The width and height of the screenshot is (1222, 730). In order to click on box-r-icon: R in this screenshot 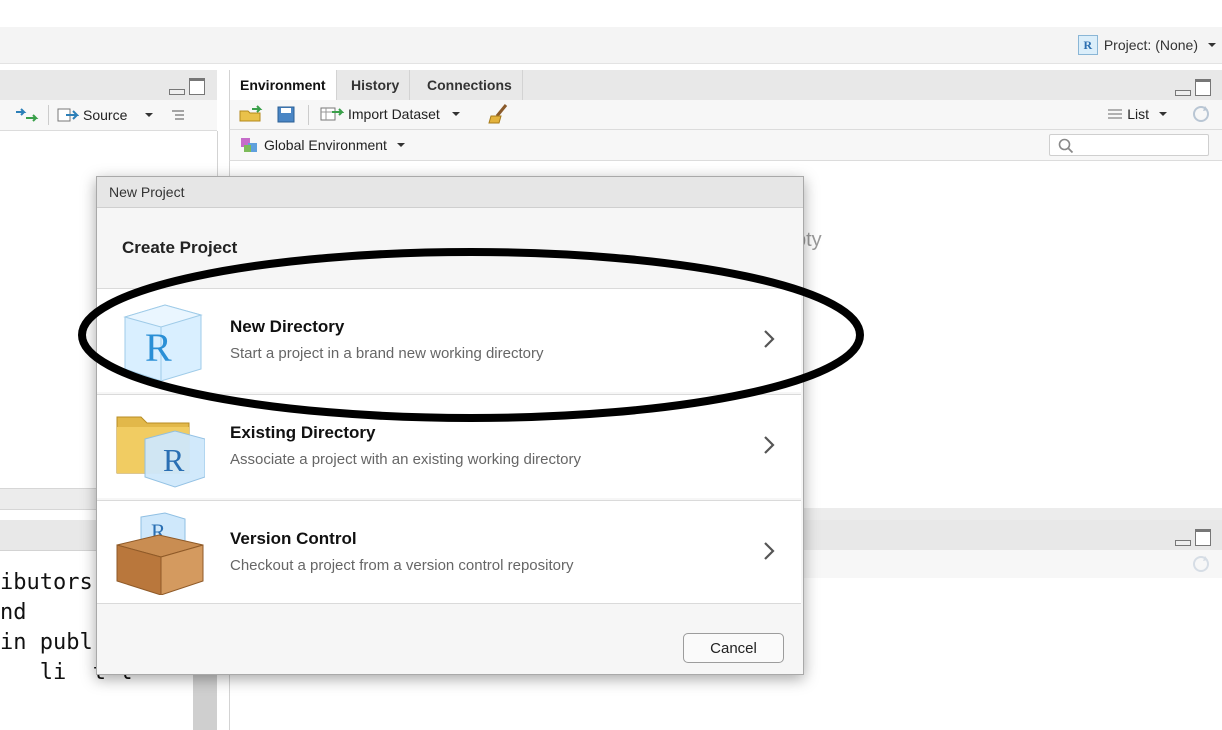, I will do `click(160, 553)`.